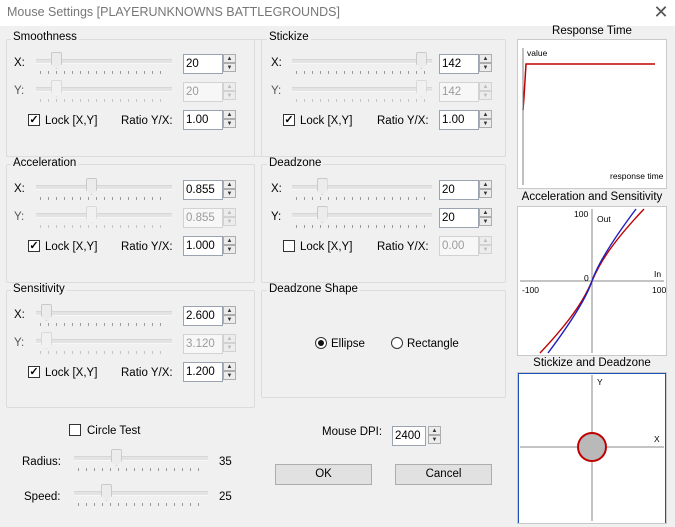 This screenshot has height=527, width=675. What do you see at coordinates (485, 249) in the screenshot?
I see `deadzone-ratio-down-button: ▼` at bounding box center [485, 249].